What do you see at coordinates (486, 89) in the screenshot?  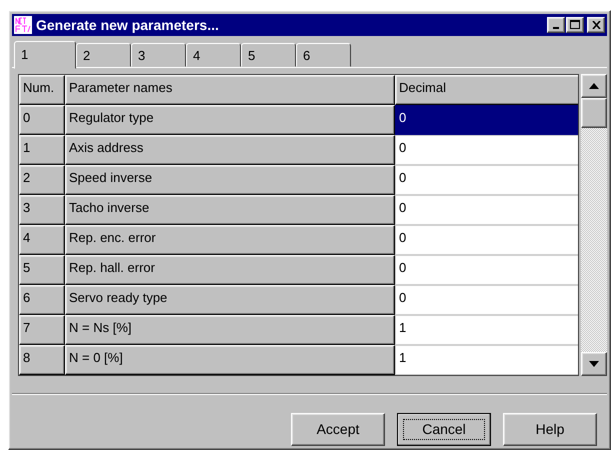 I see `column-header: Decimal` at bounding box center [486, 89].